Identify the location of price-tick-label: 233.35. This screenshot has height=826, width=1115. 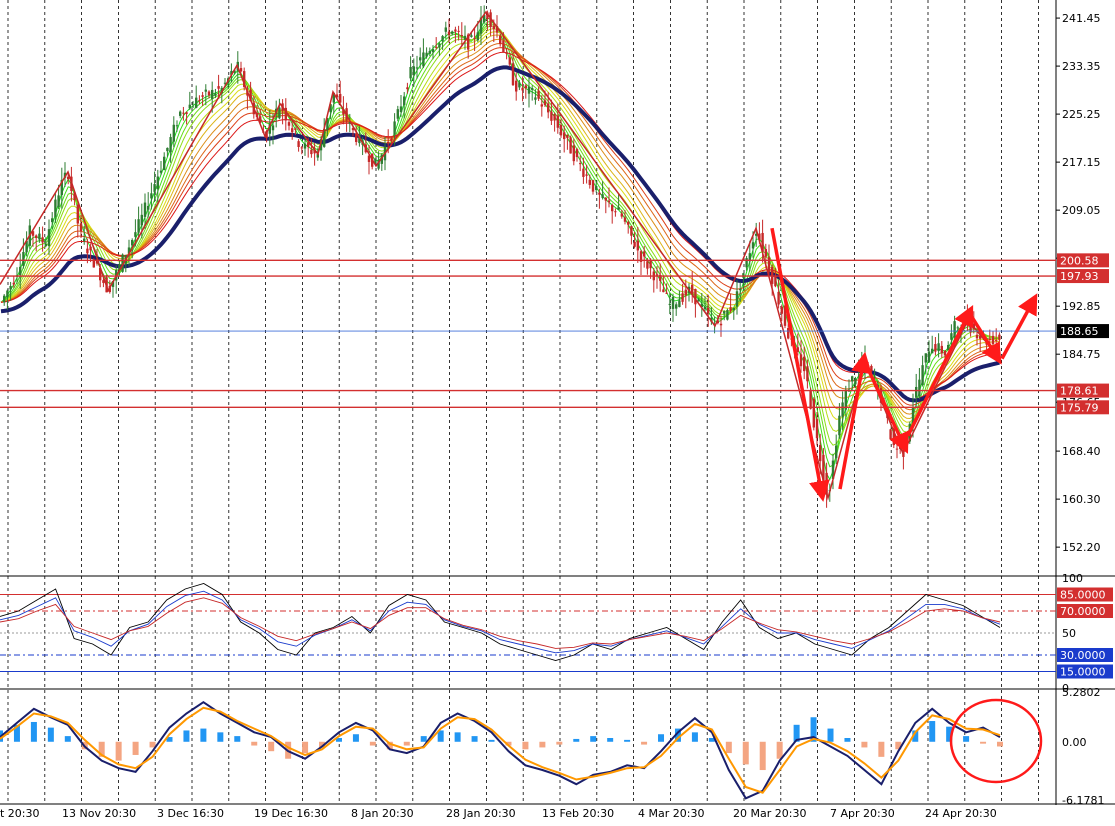
(1081, 66).